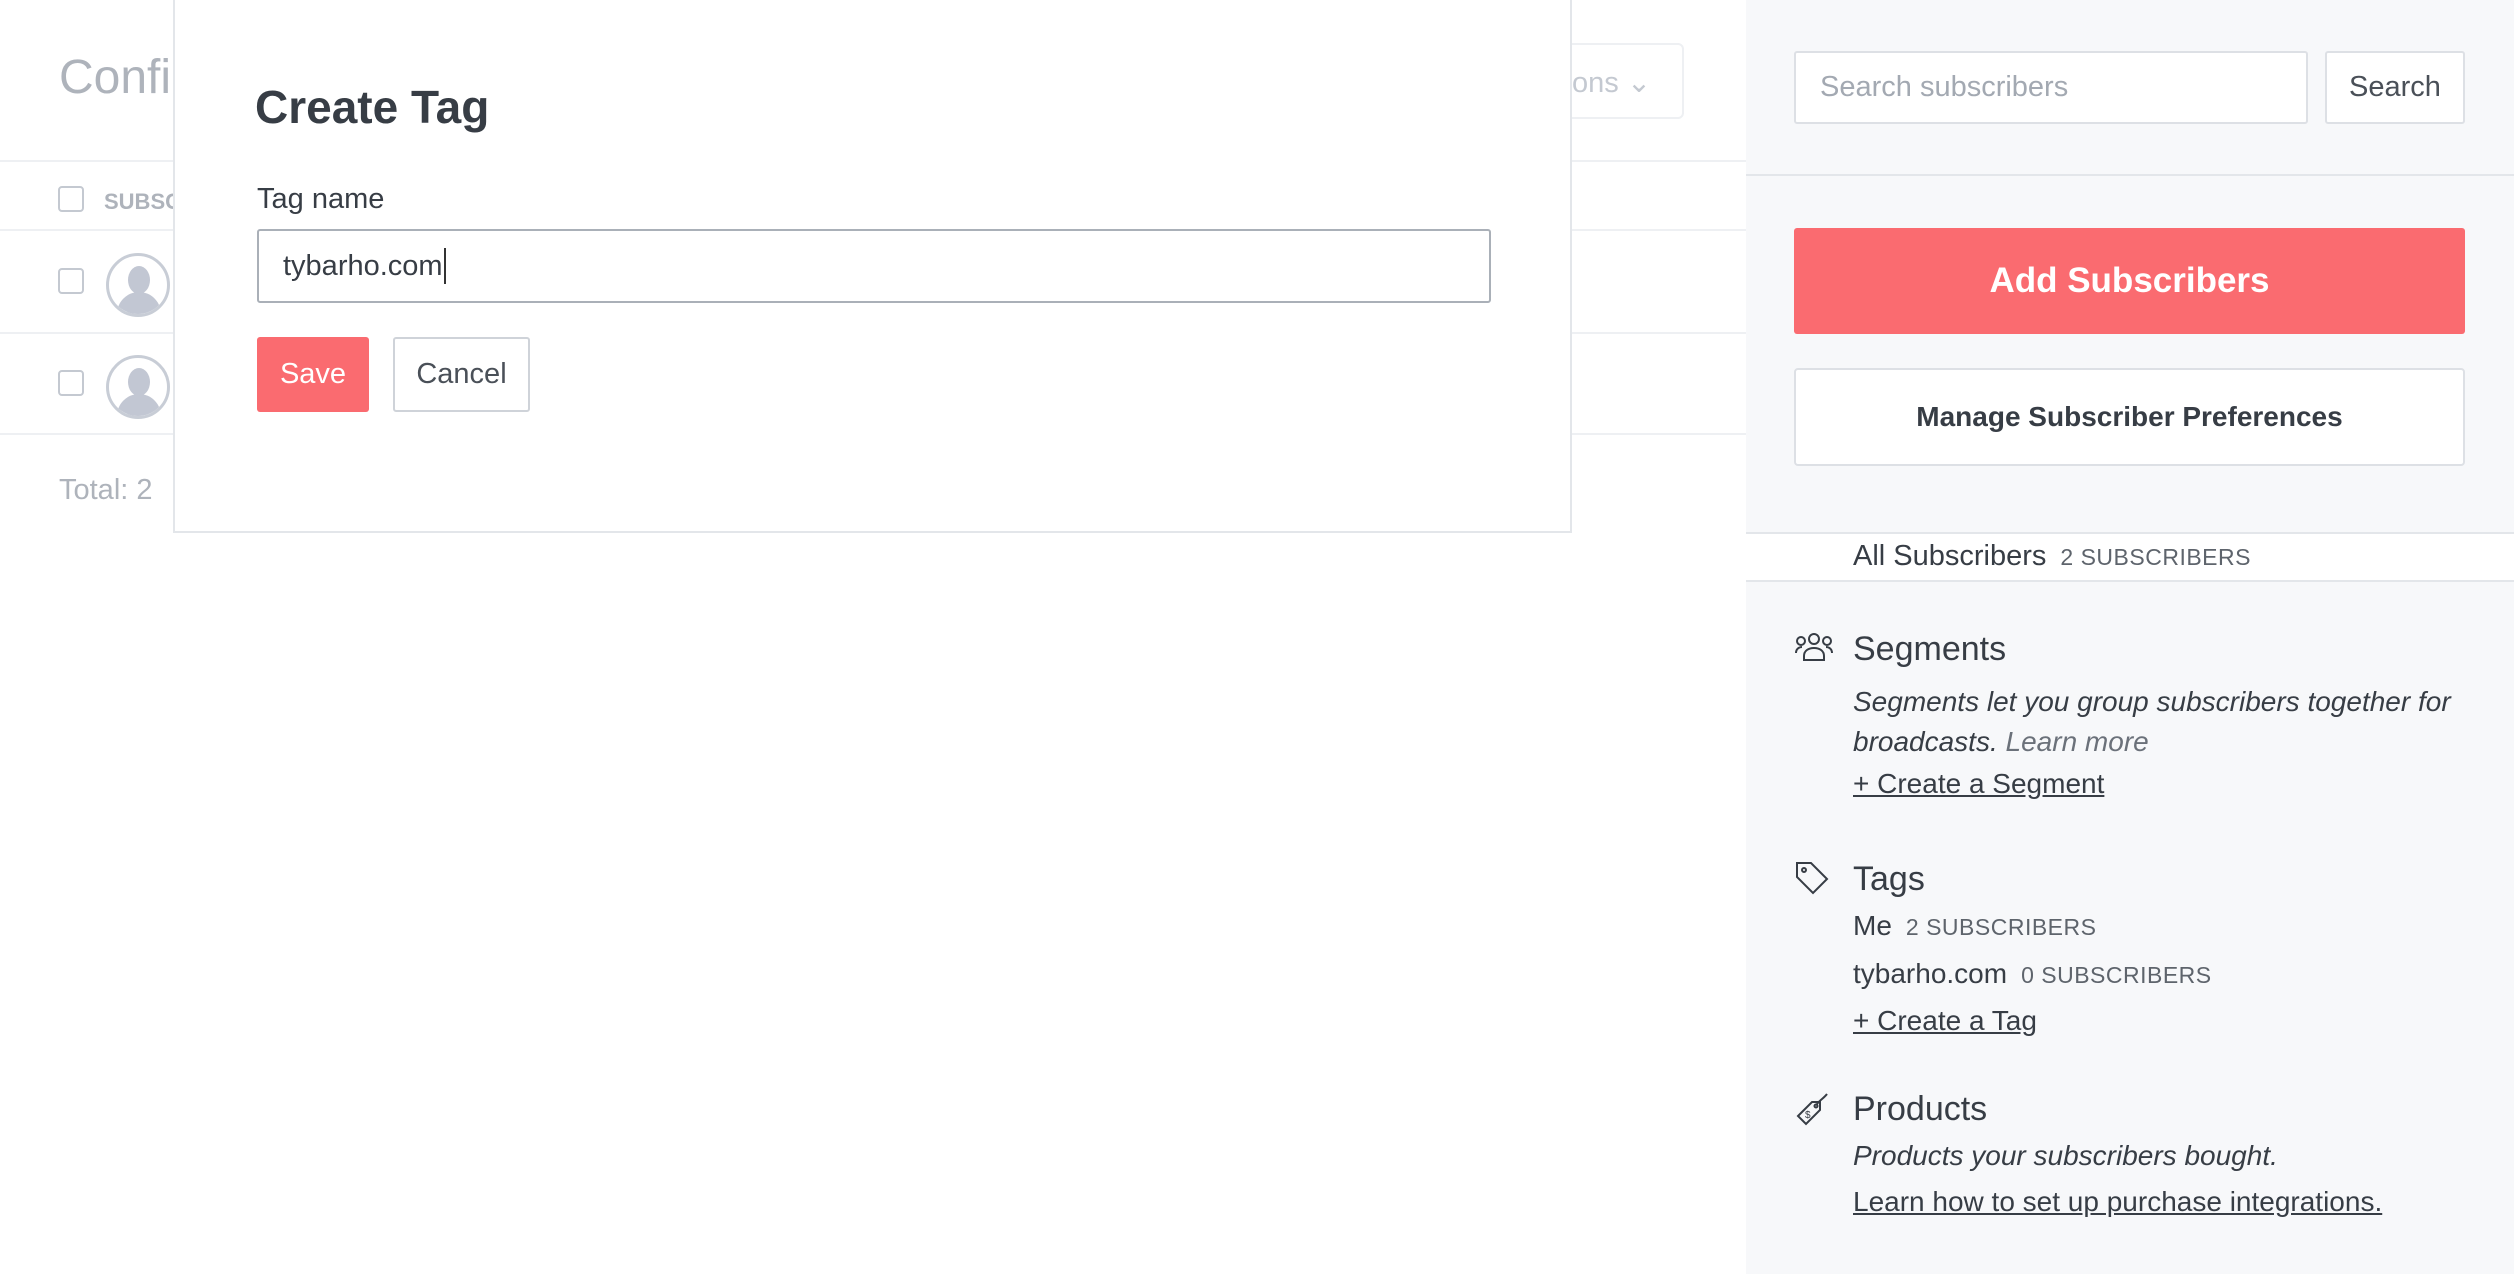  Describe the element at coordinates (1812, 878) in the screenshot. I see `tag-icon` at that location.